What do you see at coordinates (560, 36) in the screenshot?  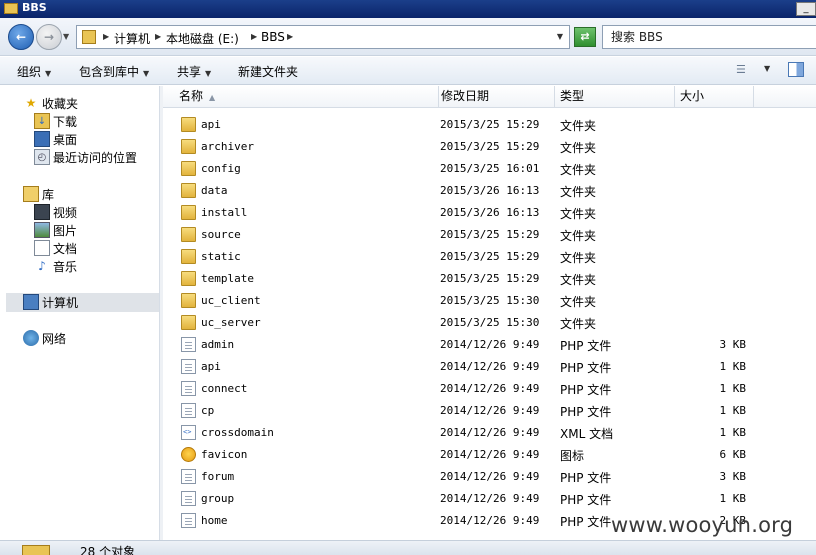 I see `address-dropdown: ▼` at bounding box center [560, 36].